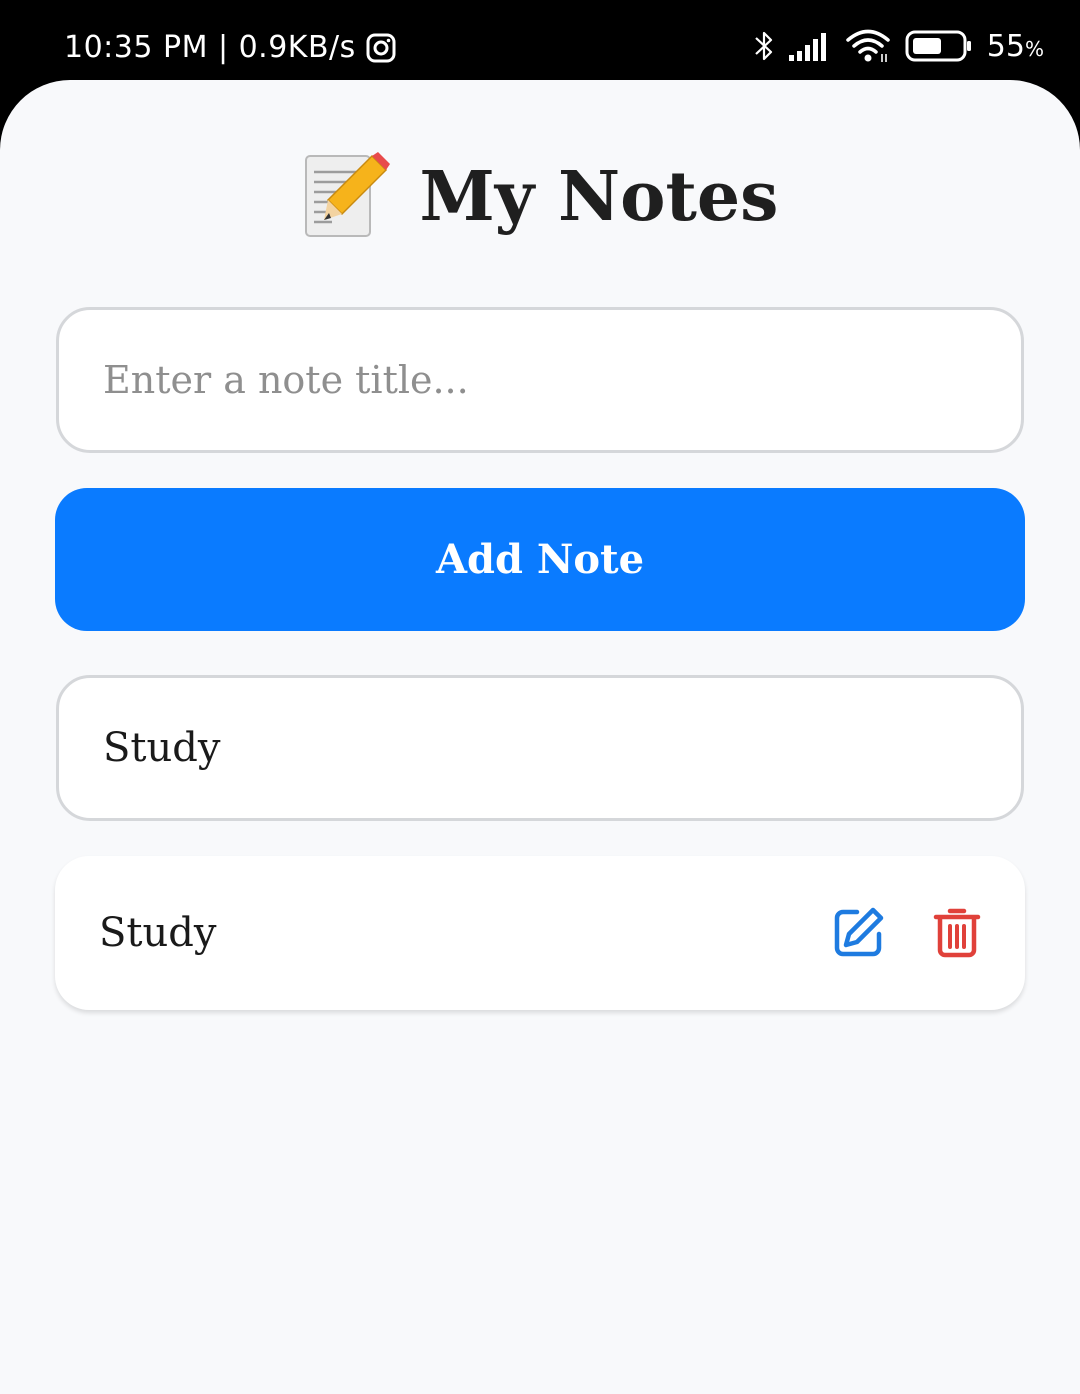  Describe the element at coordinates (136, 47) in the screenshot. I see `status-time: 10:35 PM` at that location.